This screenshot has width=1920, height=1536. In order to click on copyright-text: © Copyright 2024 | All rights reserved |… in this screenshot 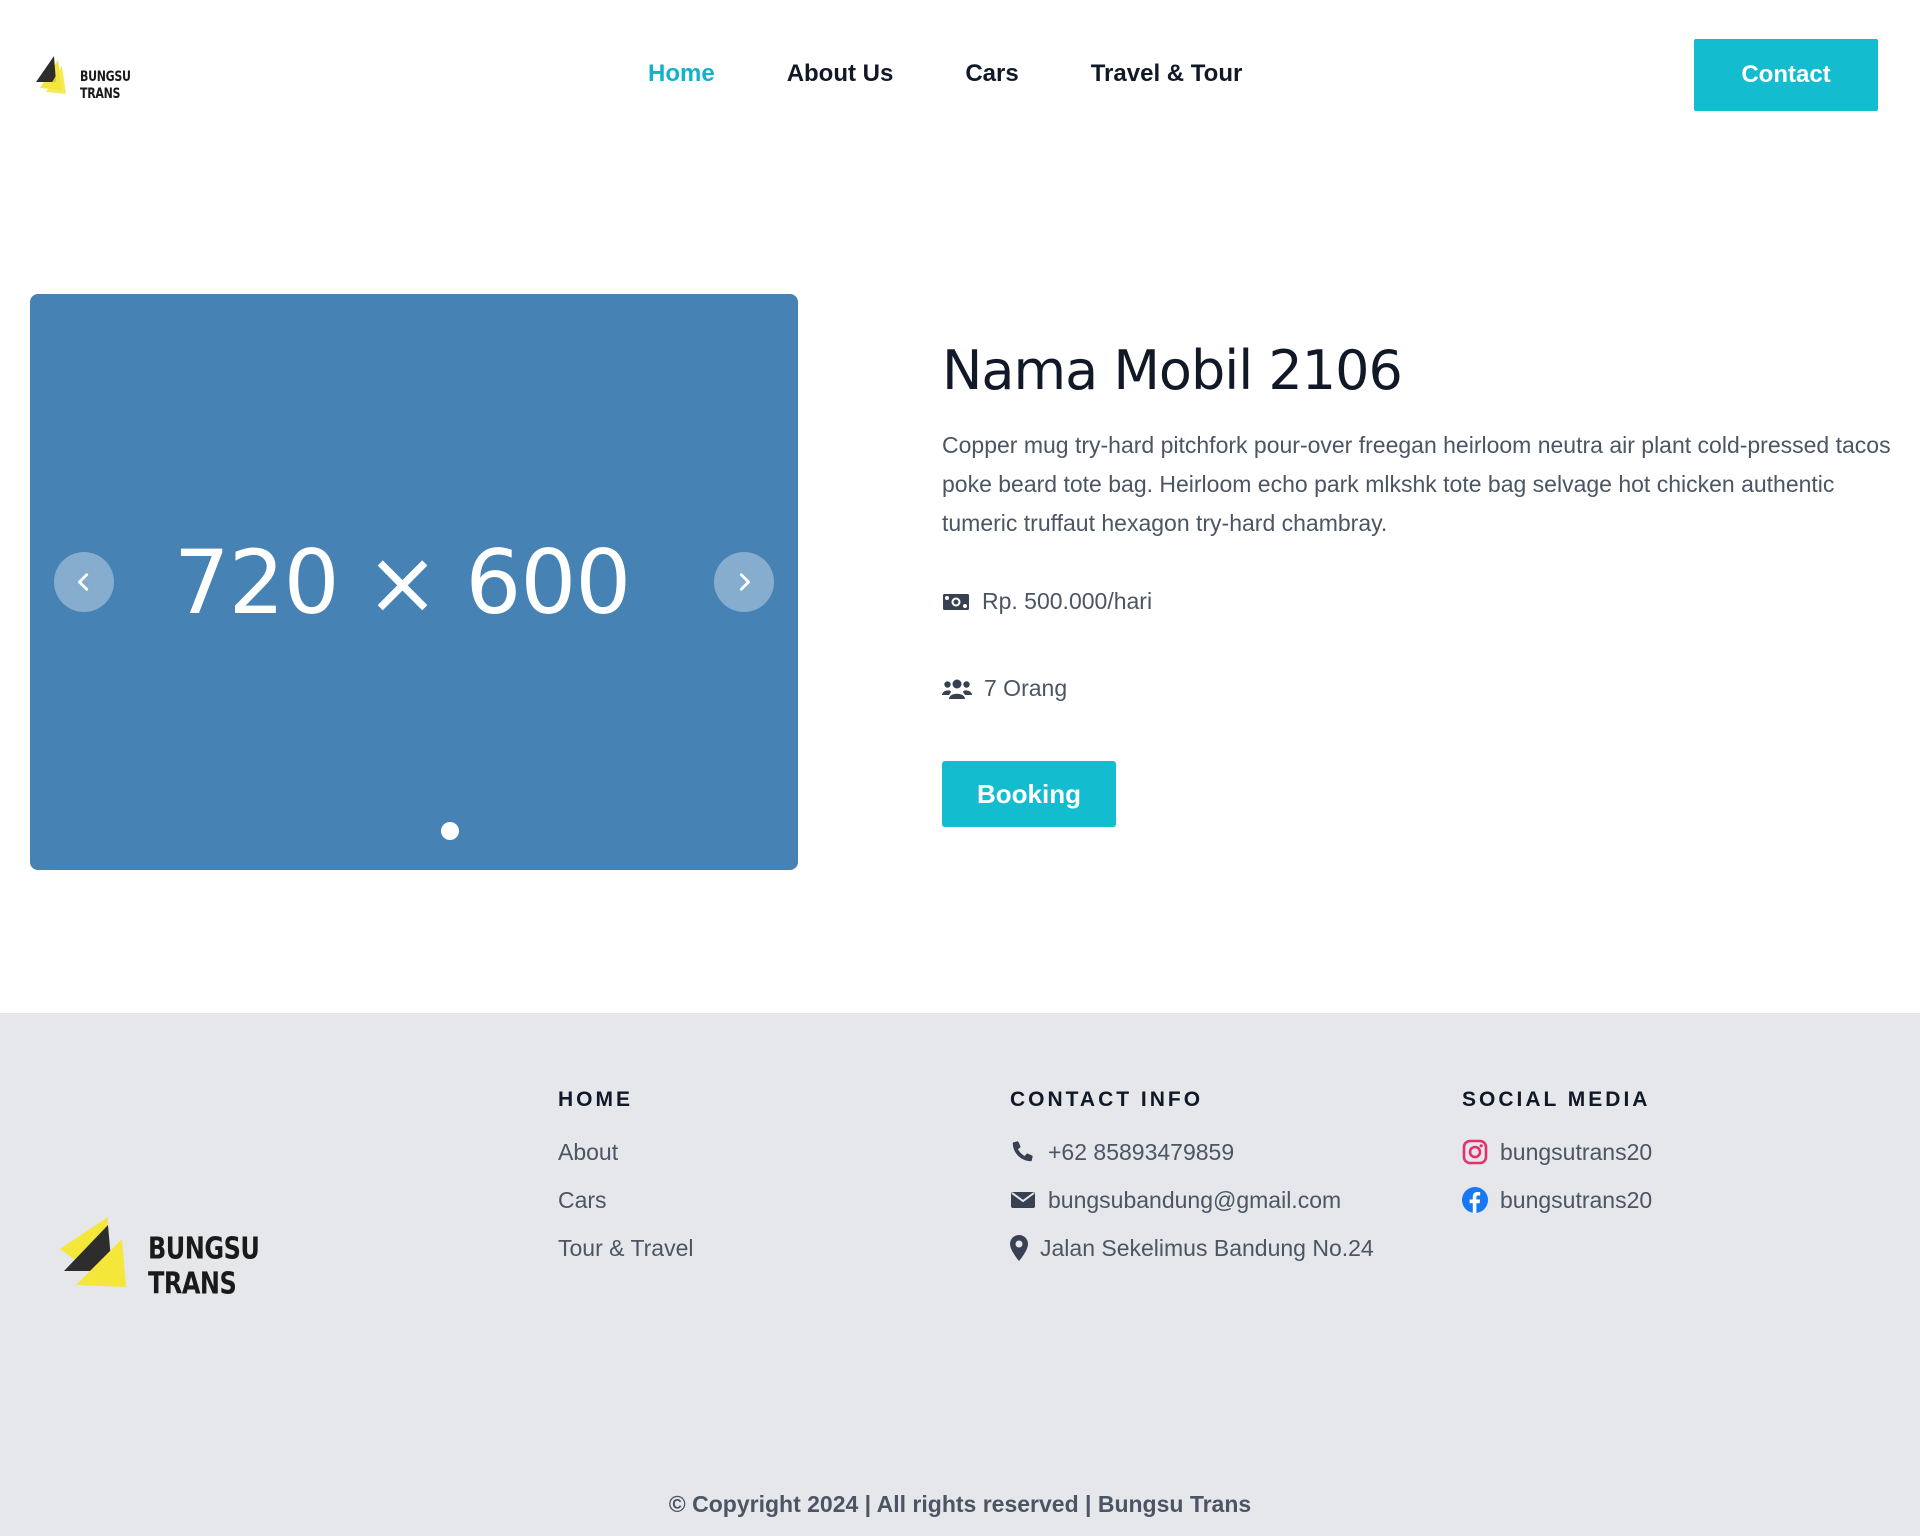, I will do `click(960, 1504)`.